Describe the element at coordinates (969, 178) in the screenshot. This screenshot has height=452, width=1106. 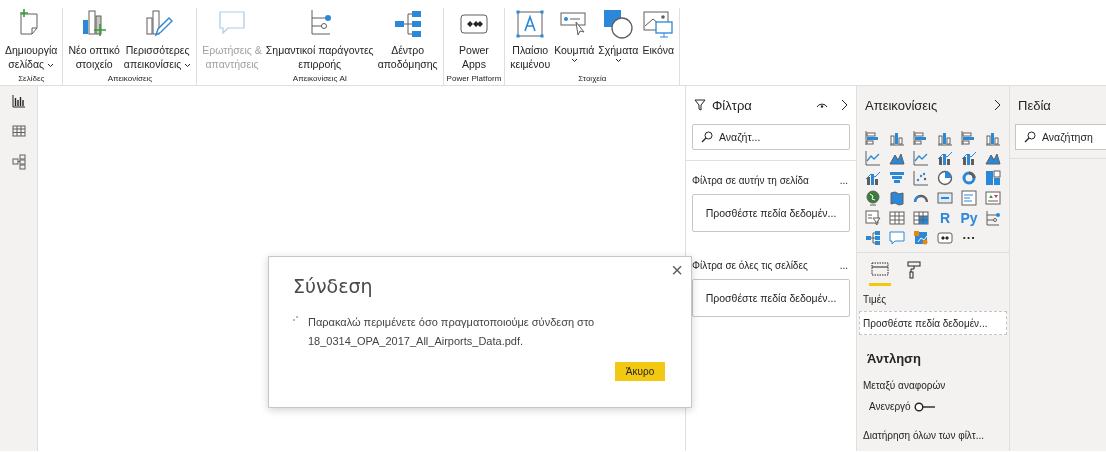
I see `donut-chart-icon` at that location.